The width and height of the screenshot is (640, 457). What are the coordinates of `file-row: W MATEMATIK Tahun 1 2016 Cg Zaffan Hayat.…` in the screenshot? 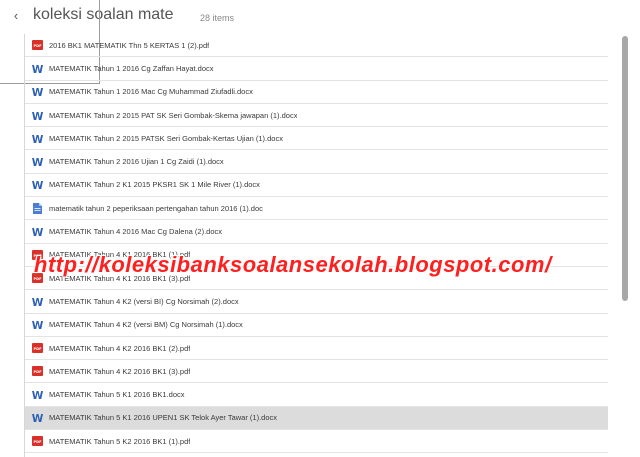 It's located at (316, 69).